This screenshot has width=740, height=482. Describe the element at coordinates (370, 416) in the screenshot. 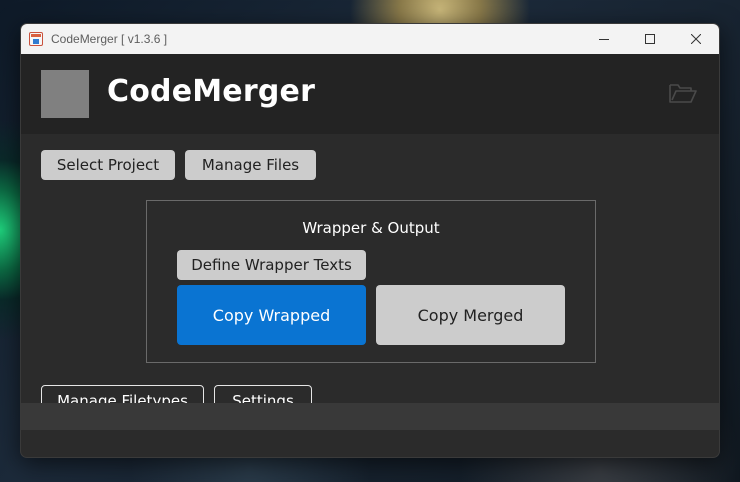

I see `status-bar` at that location.